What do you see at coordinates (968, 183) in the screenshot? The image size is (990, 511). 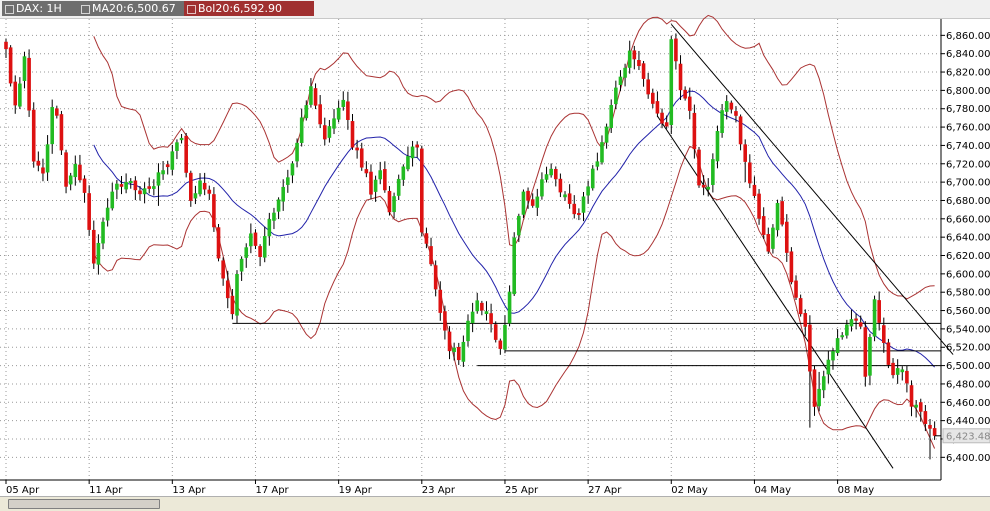 I see `y-tick-label: 6,700.00` at bounding box center [968, 183].